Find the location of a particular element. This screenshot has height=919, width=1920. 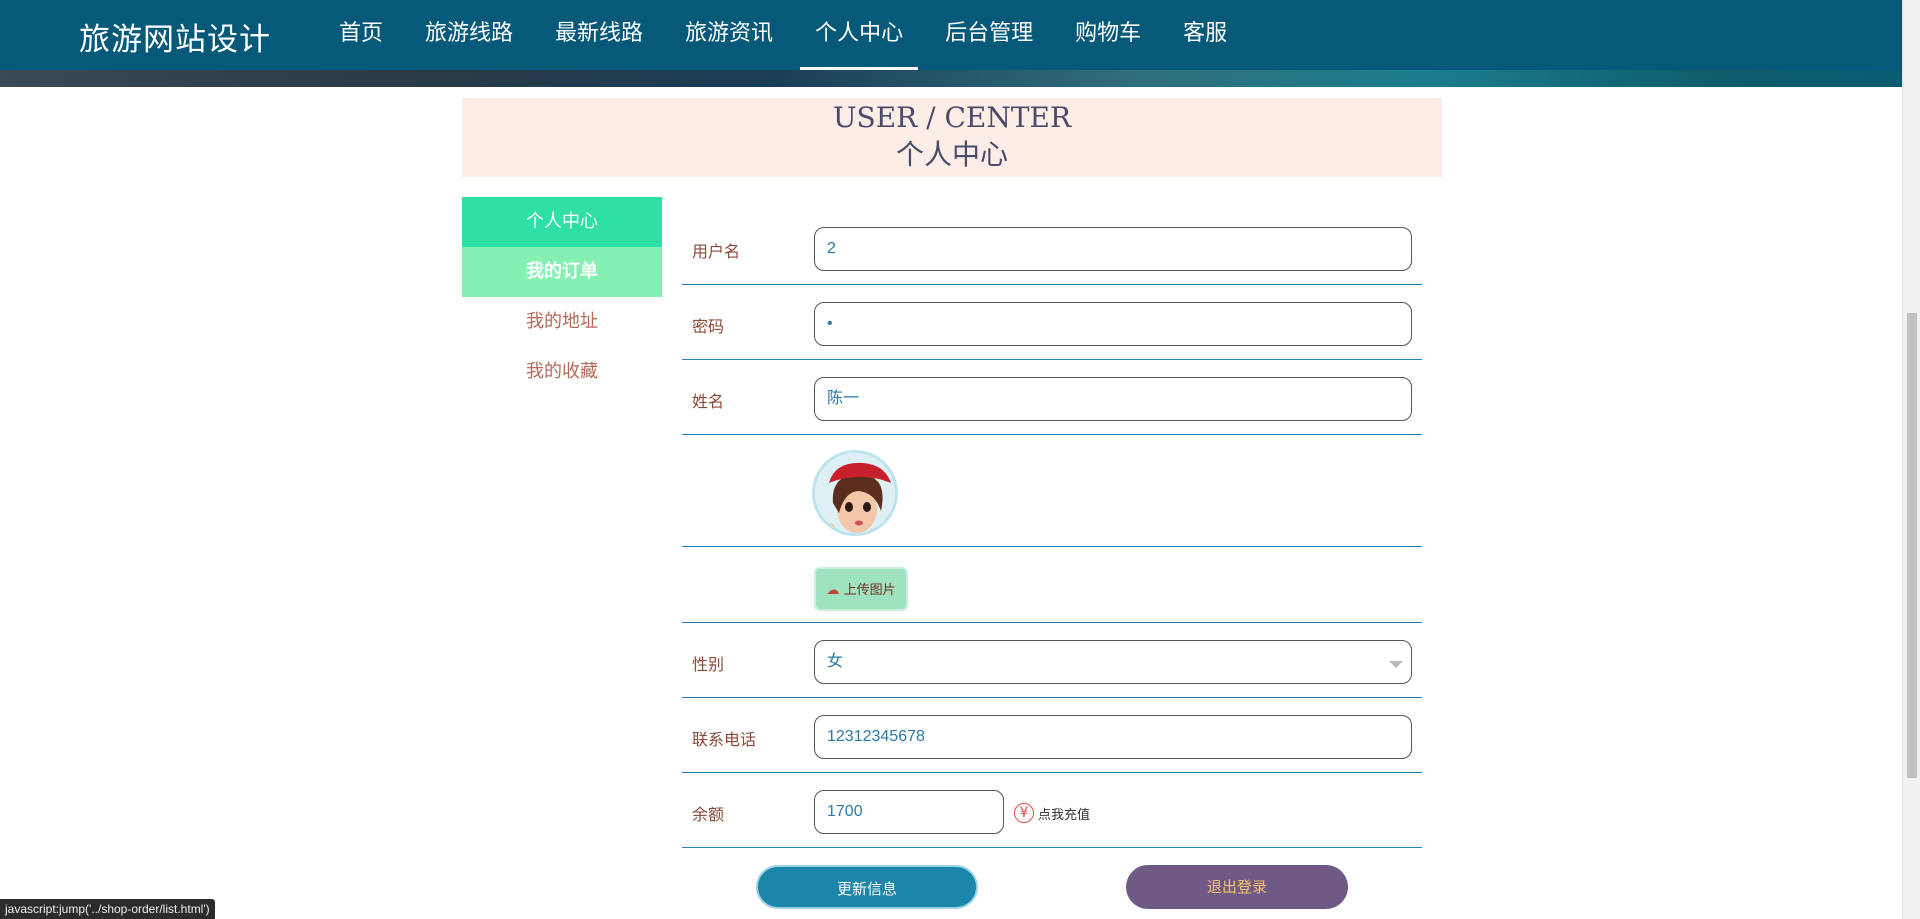

page-title-en: USER / CENTER is located at coordinates (952, 117).